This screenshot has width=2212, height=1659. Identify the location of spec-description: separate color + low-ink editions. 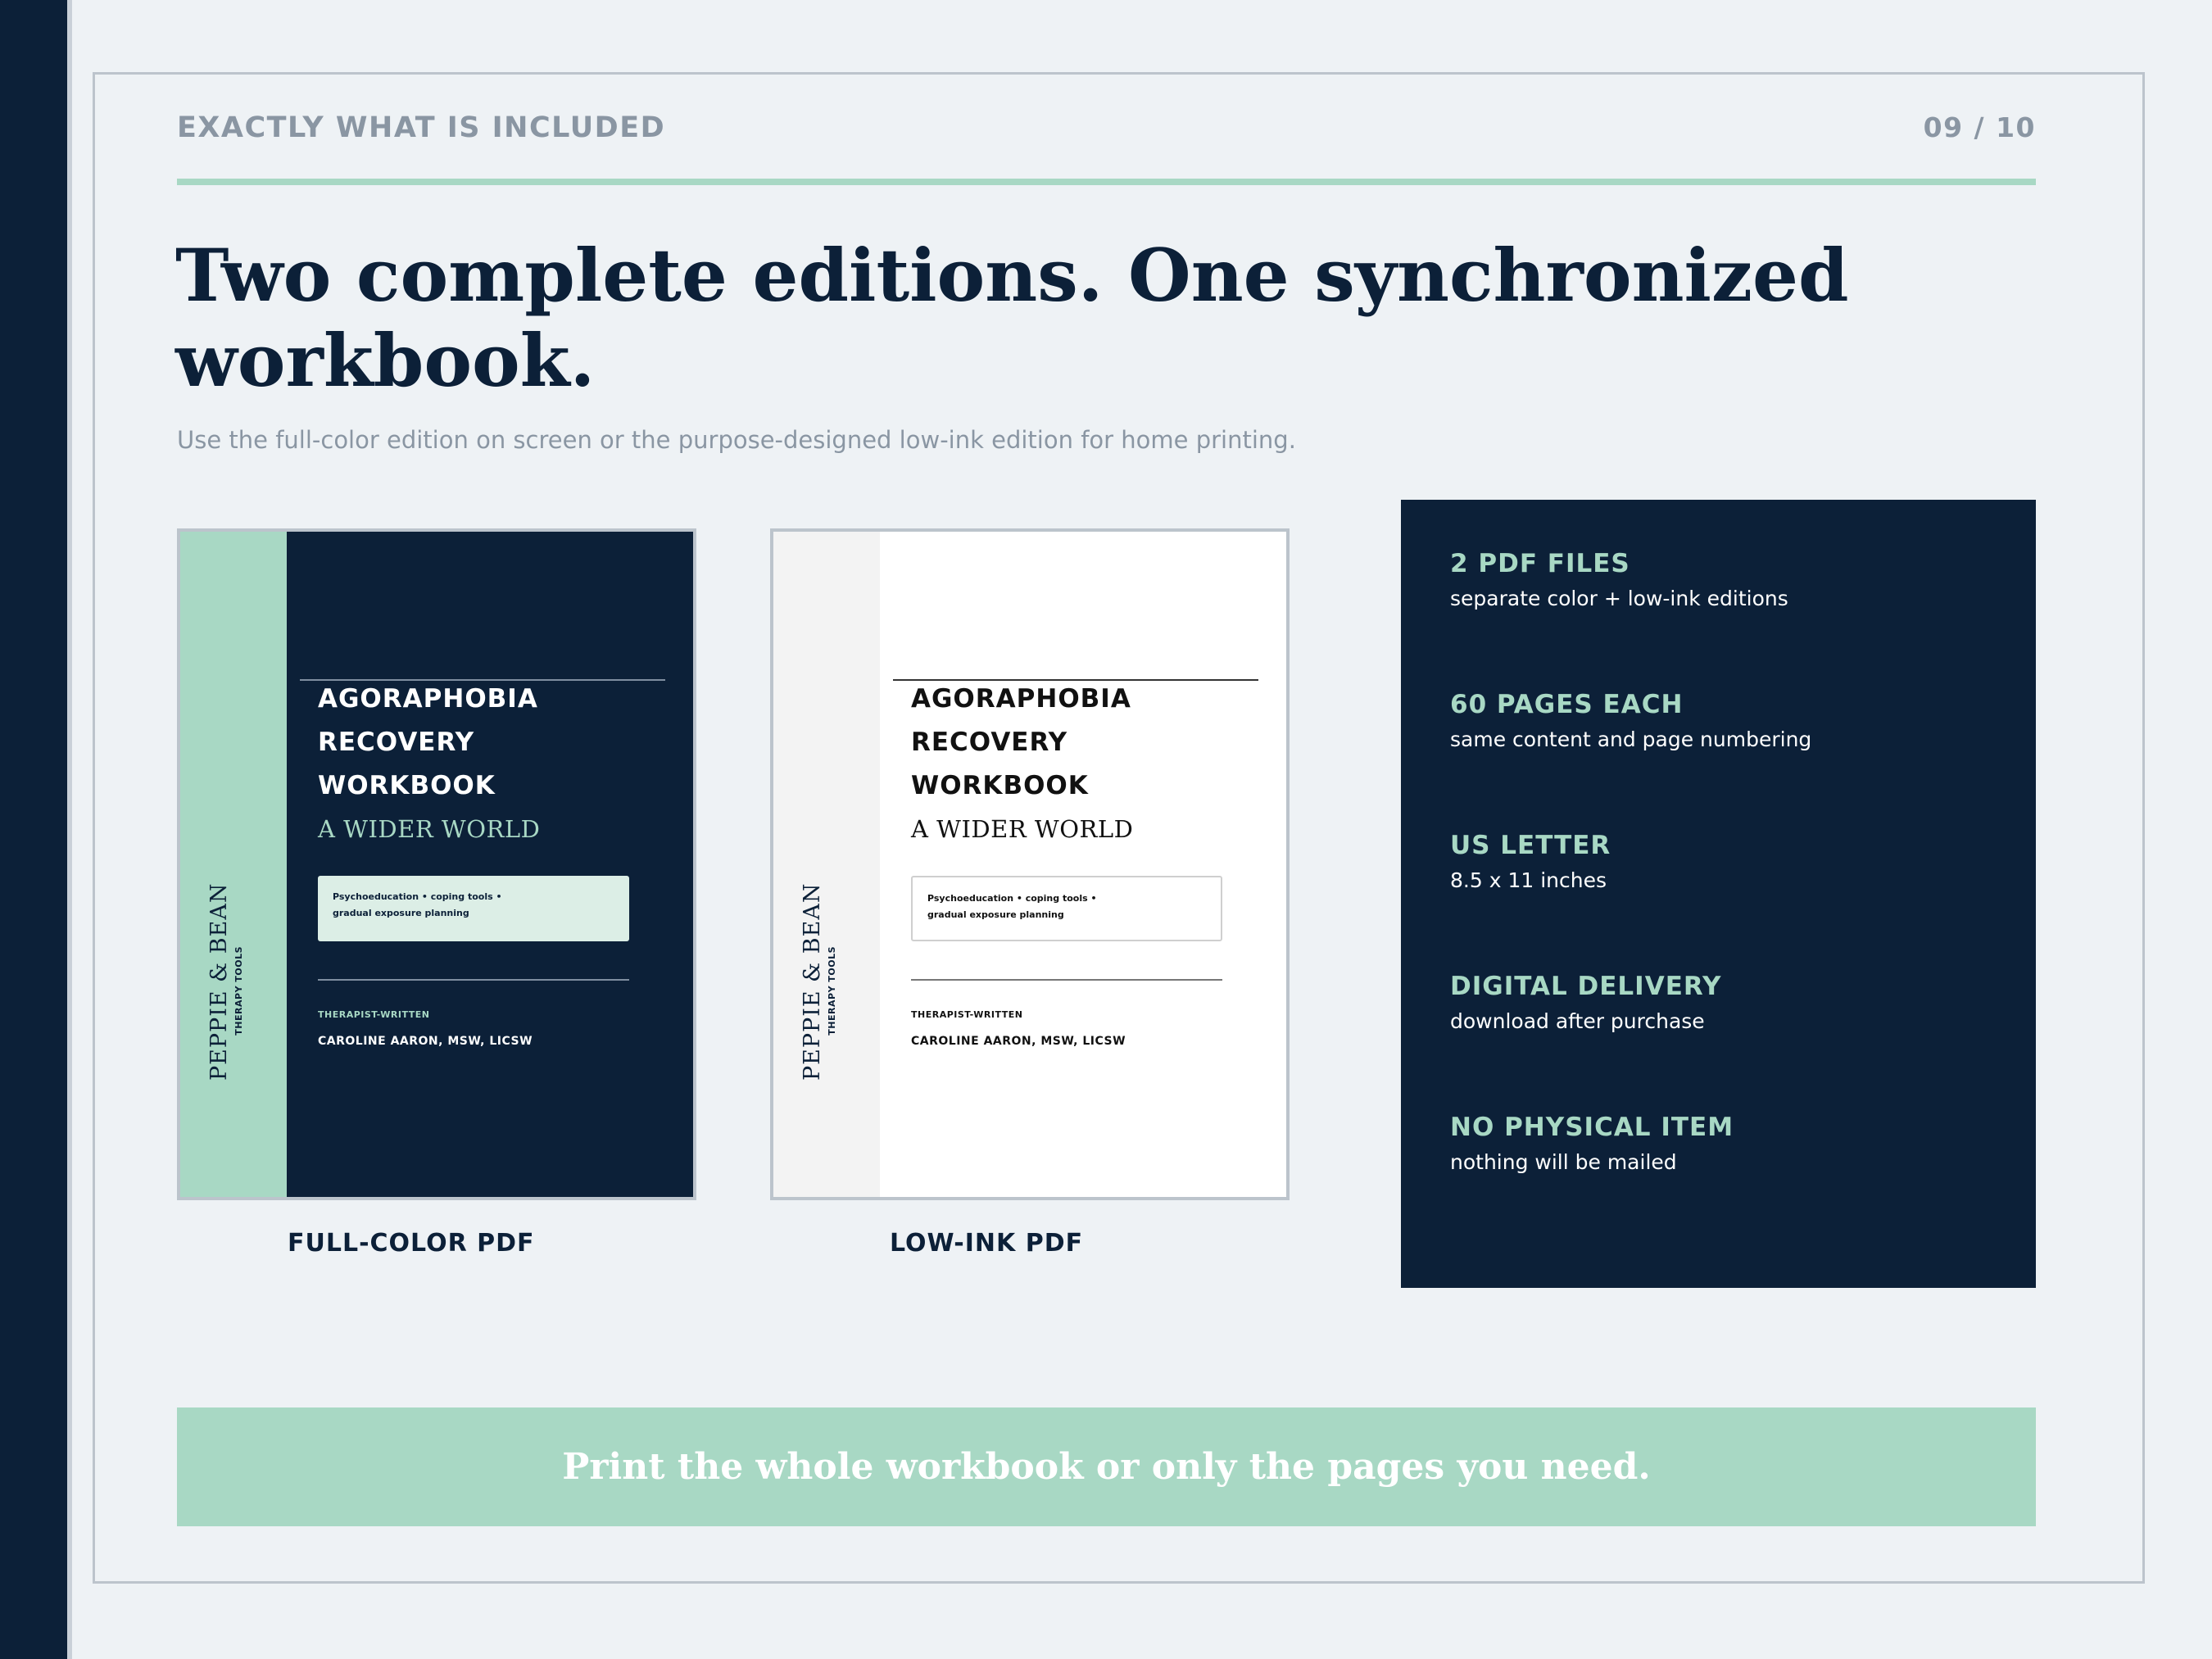
(1619, 598).